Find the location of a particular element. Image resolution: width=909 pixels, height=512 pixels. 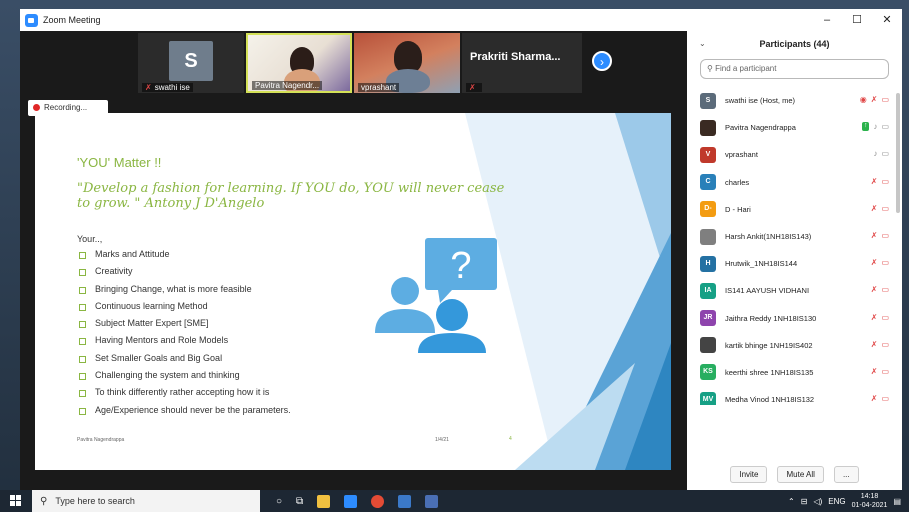

chevron-up-icon: ⌃ is located at coordinates (791, 501).